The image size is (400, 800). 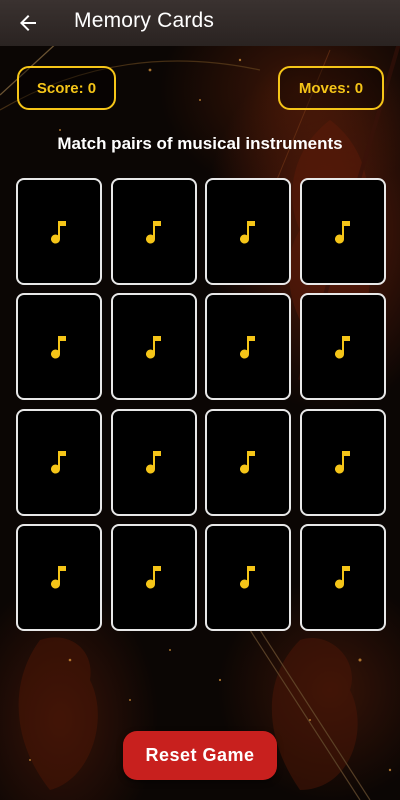 I want to click on page-title: Memory Cards, so click(x=144, y=20).